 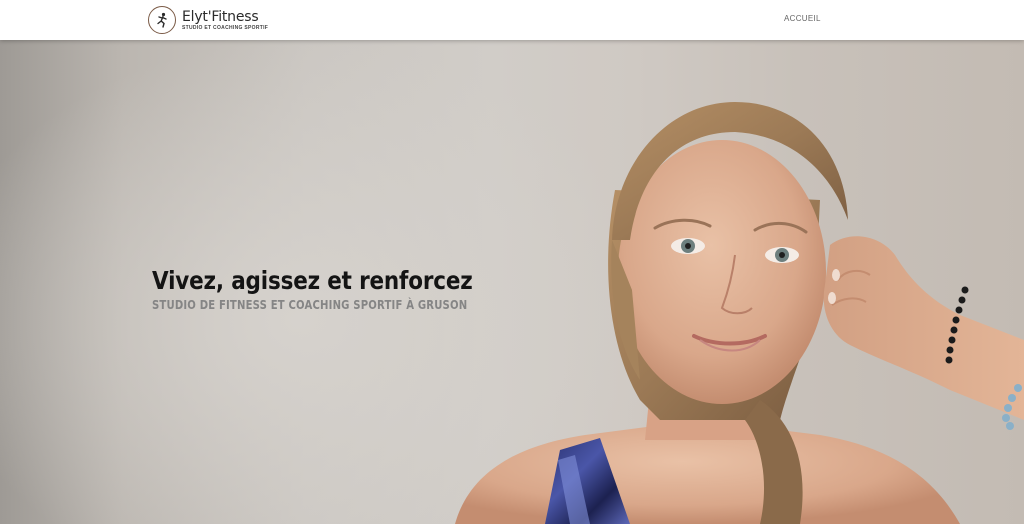 What do you see at coordinates (802, 18) in the screenshot?
I see `nav-item-accueil: ACCUEIL` at bounding box center [802, 18].